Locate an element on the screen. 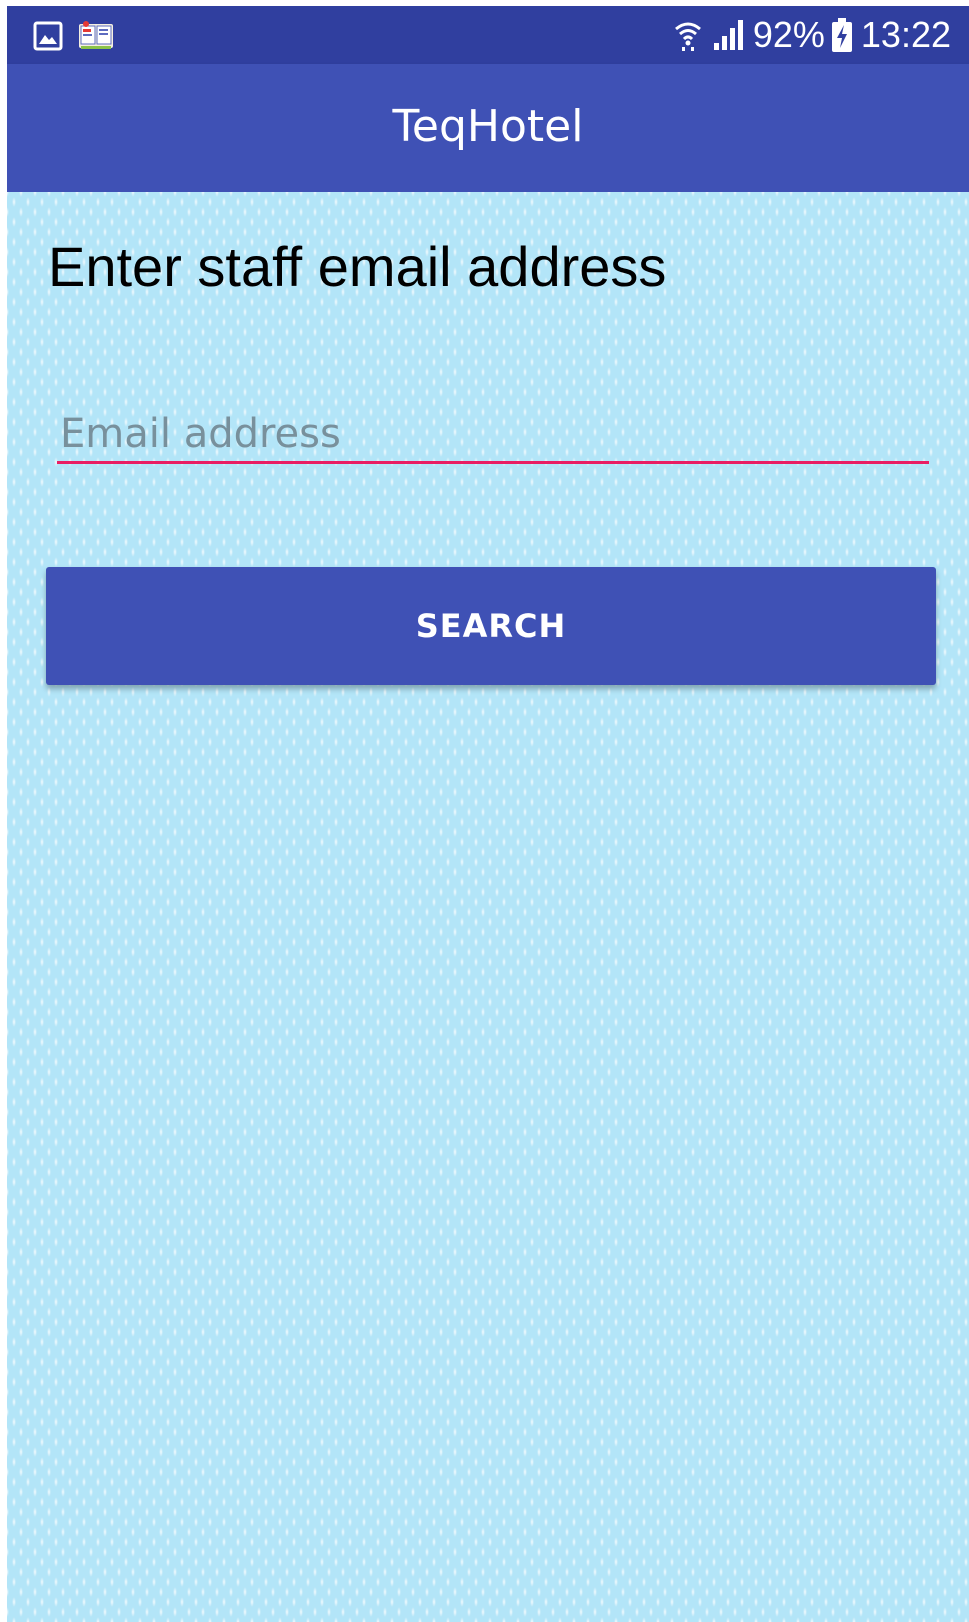 Image resolution: width=969 pixels, height=1622 pixels. search-button: SEARCH is located at coordinates (491, 626).